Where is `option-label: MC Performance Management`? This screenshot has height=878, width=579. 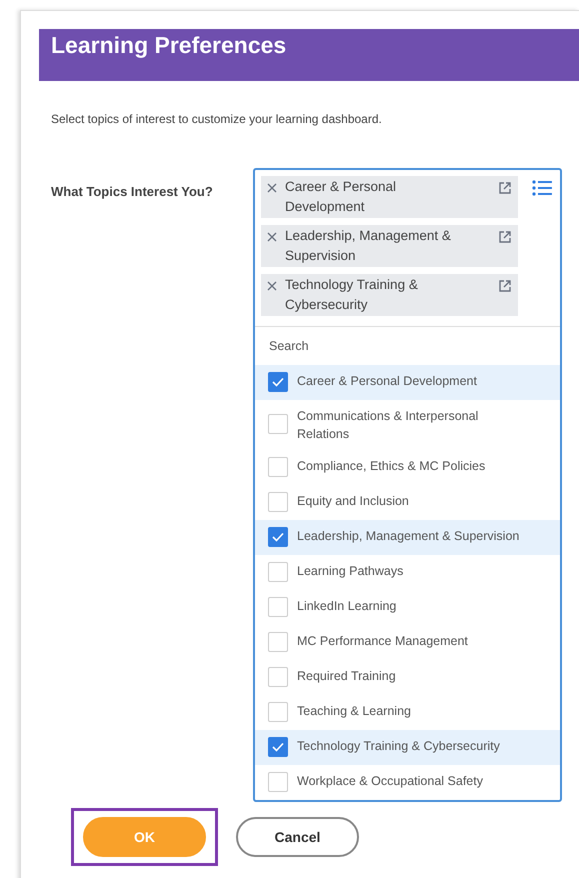
option-label: MC Performance Management is located at coordinates (383, 641).